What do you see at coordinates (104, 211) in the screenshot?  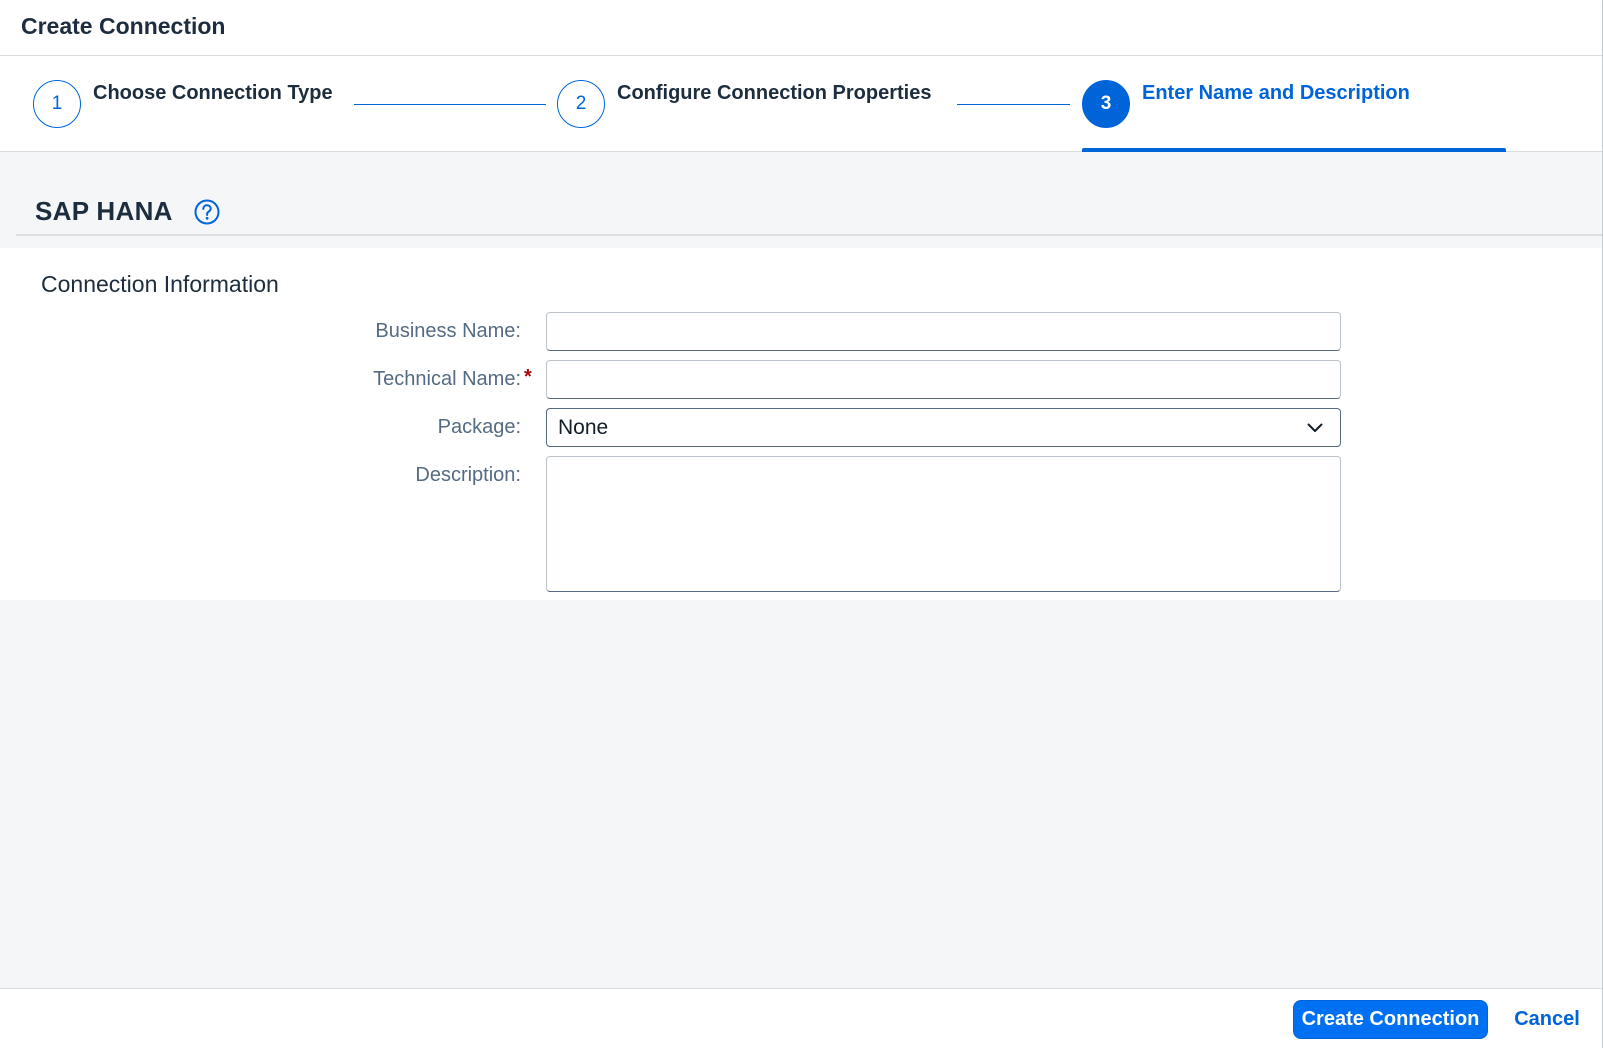 I see `connection-type-title: SAP HANA` at bounding box center [104, 211].